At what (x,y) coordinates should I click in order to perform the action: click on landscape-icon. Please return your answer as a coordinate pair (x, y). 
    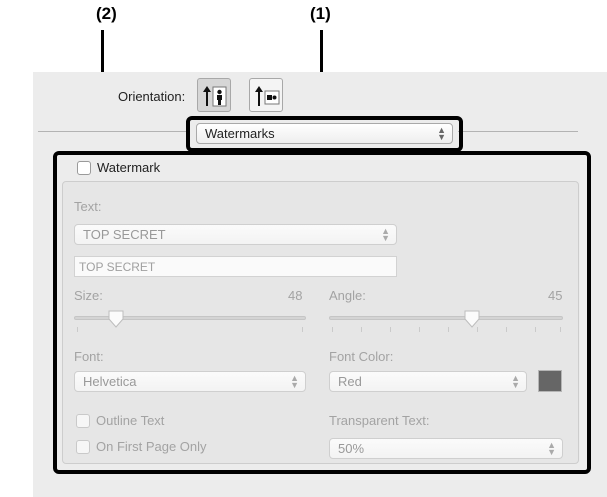
    Looking at the image, I should click on (267, 96).